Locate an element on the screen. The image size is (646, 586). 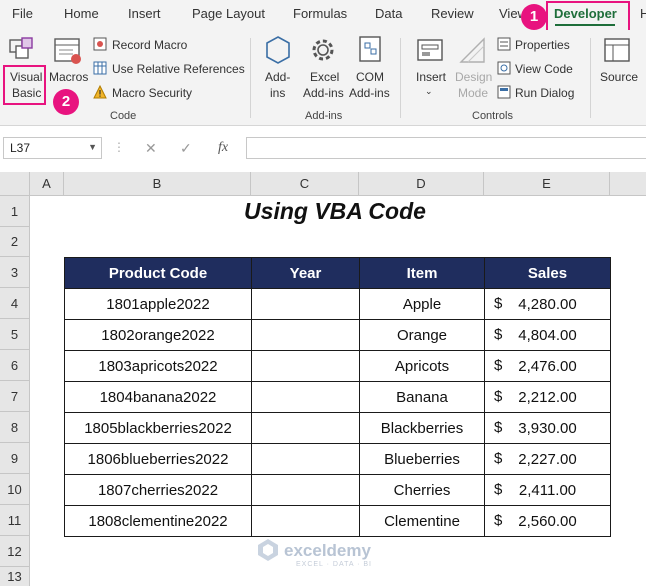
com-add-ins-label-1: COM is located at coordinates (370, 77).